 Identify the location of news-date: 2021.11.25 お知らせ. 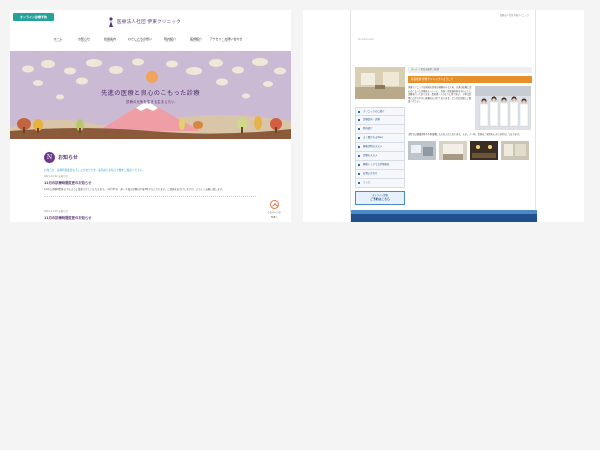
(56, 211).